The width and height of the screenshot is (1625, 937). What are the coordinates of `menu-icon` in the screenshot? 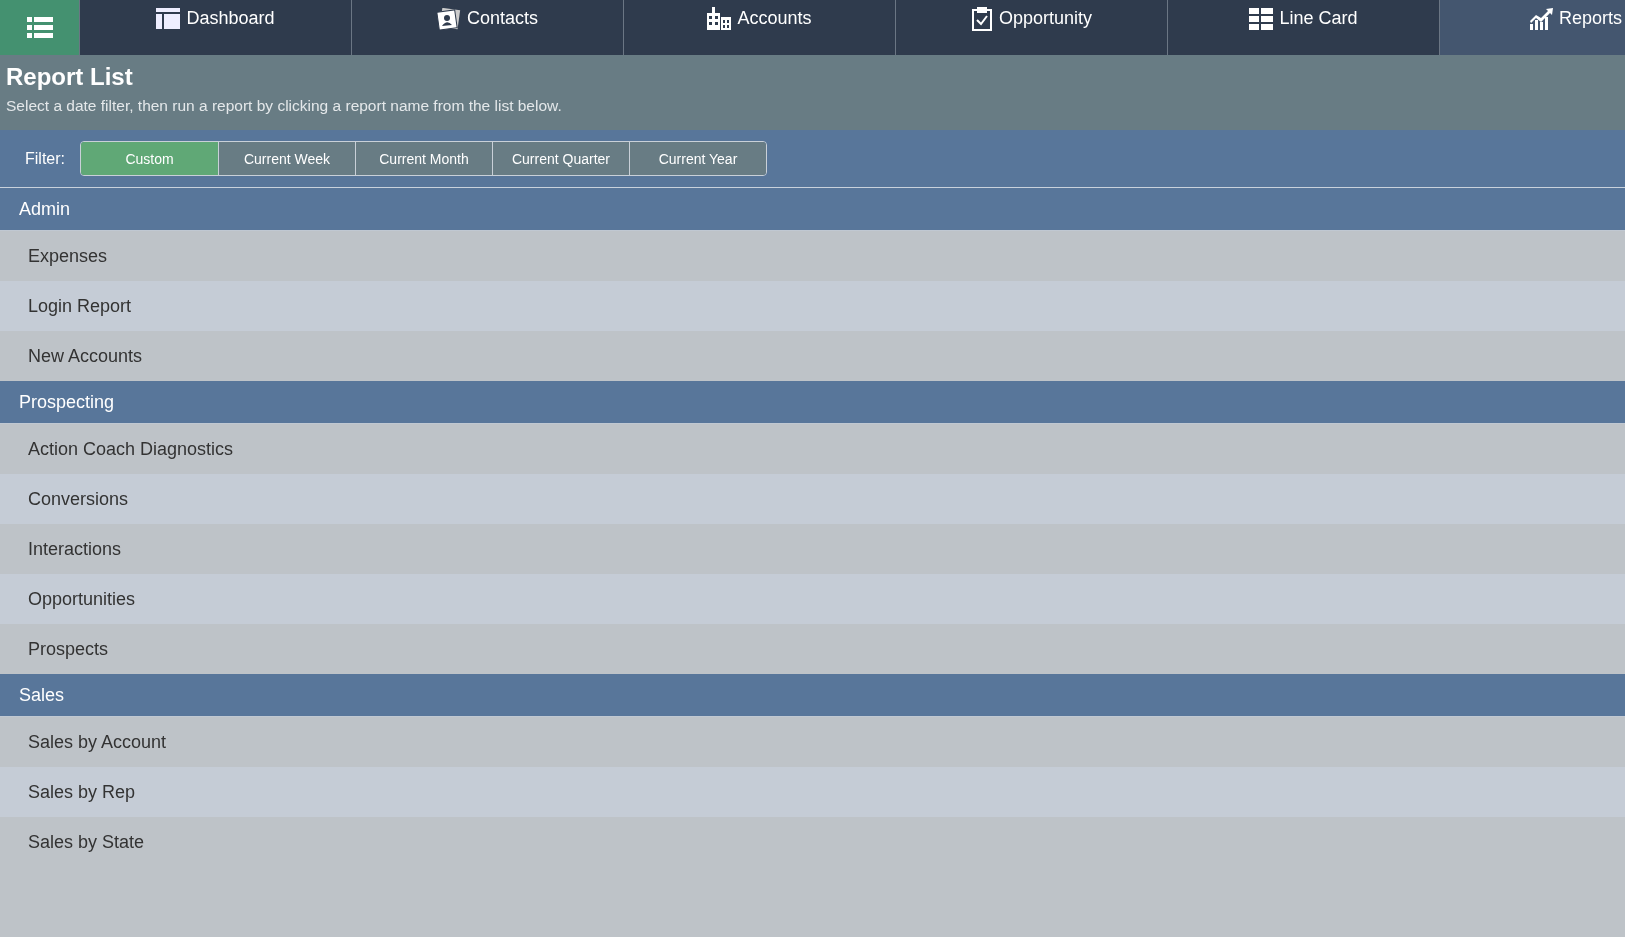 It's located at (39, 27).